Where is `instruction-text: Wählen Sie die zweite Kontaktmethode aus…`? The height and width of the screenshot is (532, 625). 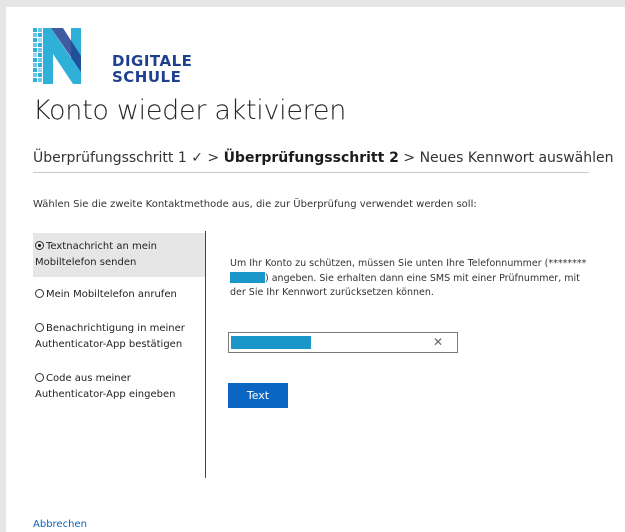
instruction-text: Wählen Sie die zweite Kontaktmethode aus… is located at coordinates (255, 204).